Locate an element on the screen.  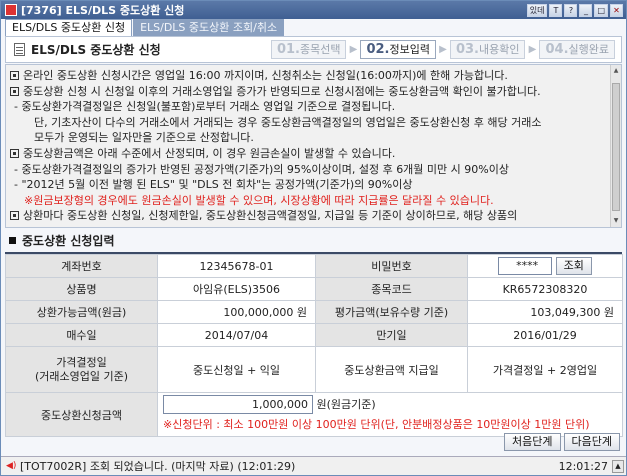
step-indicator: 01.종목선택 ▶ 02.정보입력 ▶ 03.내용확인 ▶ 04.실행완료 is located at coordinates (445, 49).